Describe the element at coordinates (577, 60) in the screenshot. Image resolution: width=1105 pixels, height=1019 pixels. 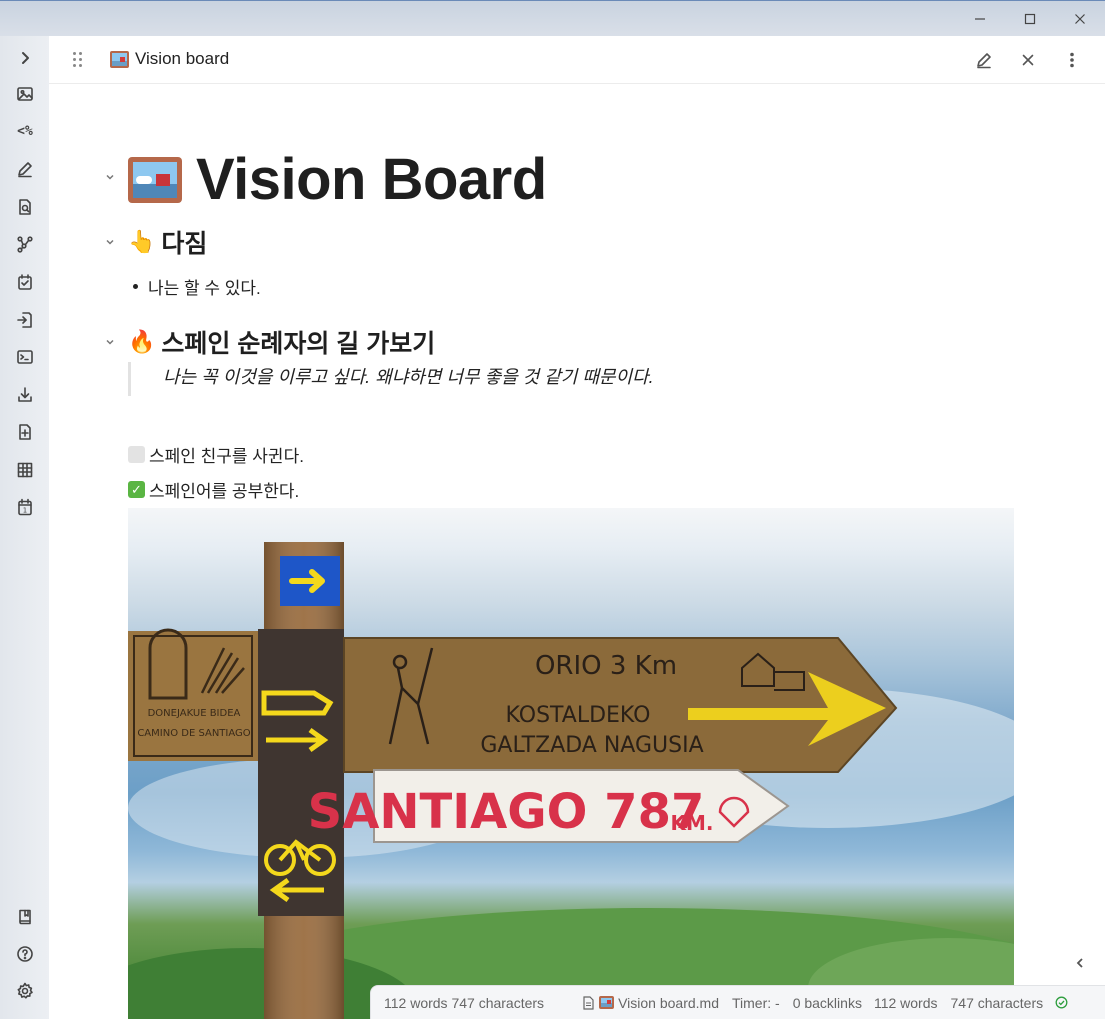
I see `view-header: Vision board` at that location.